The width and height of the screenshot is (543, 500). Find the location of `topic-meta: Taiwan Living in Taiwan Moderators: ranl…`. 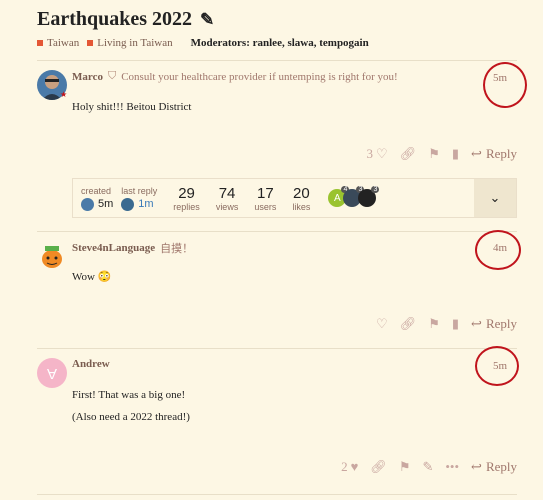

topic-meta: Taiwan Living in Taiwan Moderators: ranl… is located at coordinates (285, 43).